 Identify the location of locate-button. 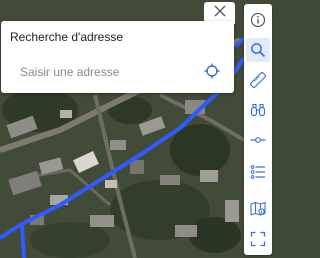
(212, 73).